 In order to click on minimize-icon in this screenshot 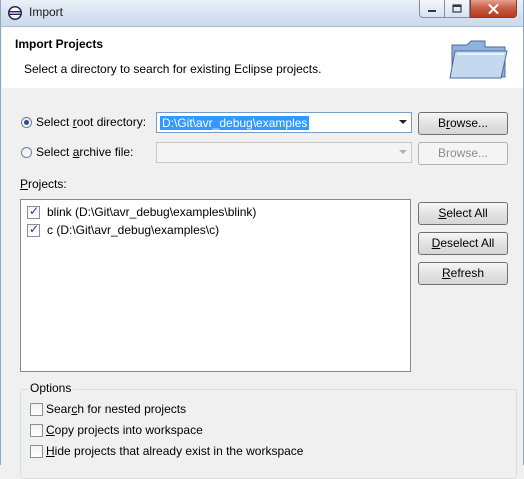, I will do `click(432, 10)`.